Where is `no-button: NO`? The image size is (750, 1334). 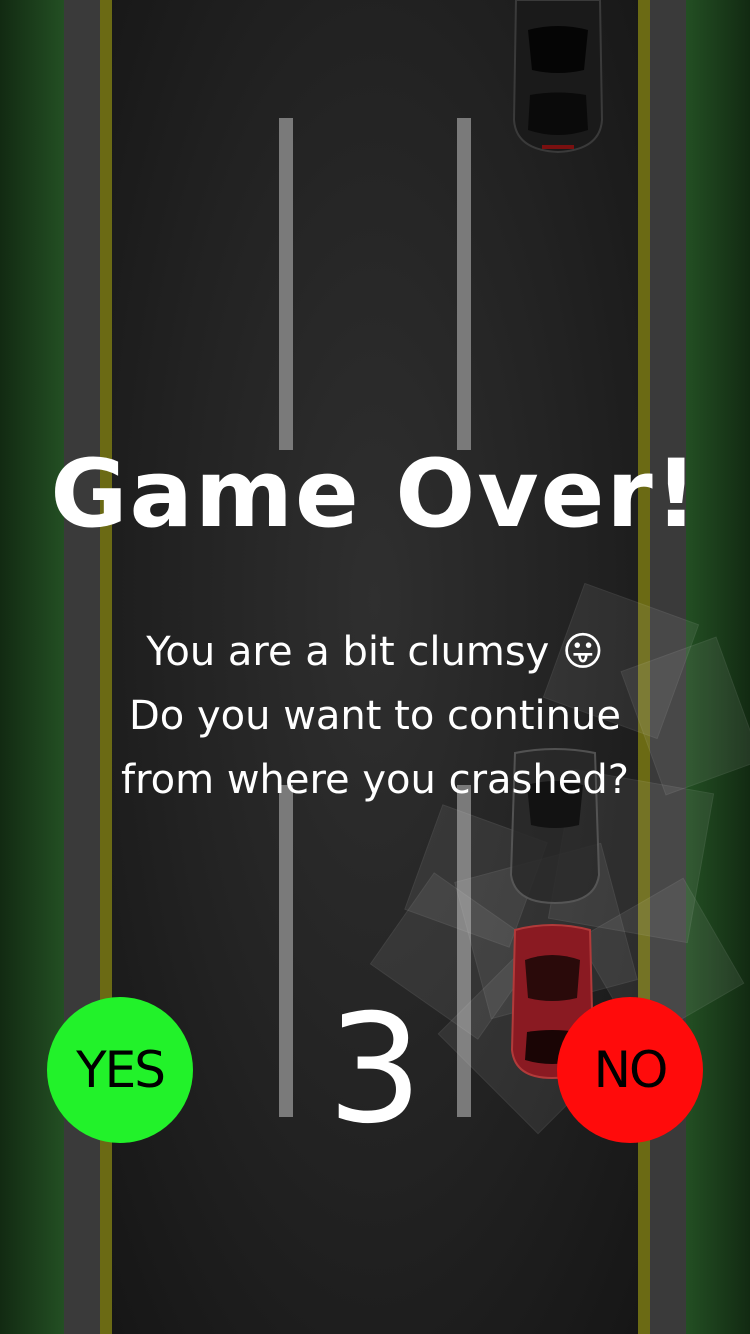 no-button: NO is located at coordinates (630, 1070).